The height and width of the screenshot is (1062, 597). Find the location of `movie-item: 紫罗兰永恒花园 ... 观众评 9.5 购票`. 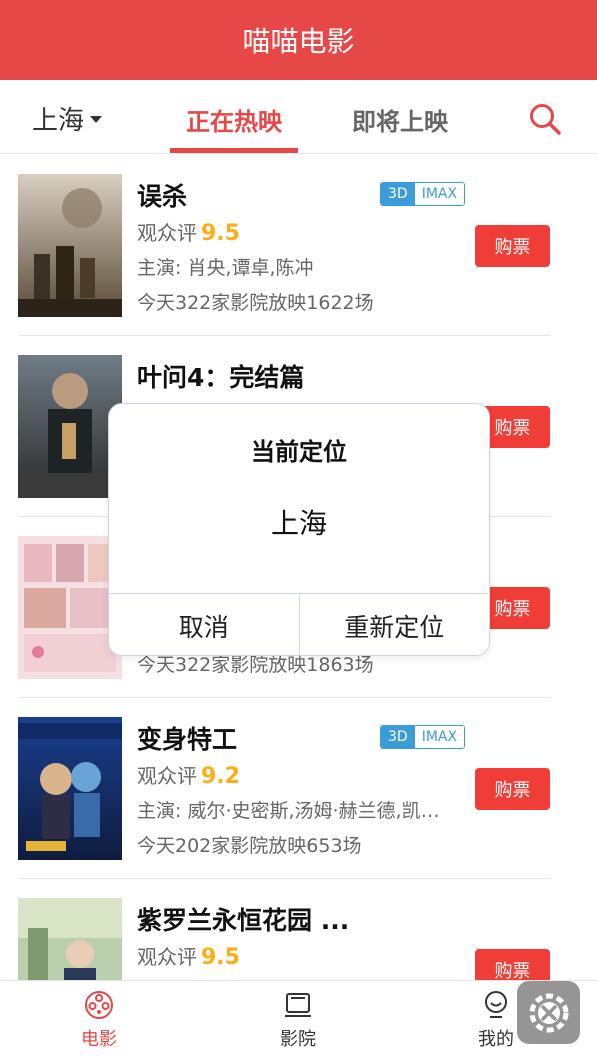

movie-item: 紫罗兰永恒花园 ... 观众评 9.5 购票 is located at coordinates (284, 929).